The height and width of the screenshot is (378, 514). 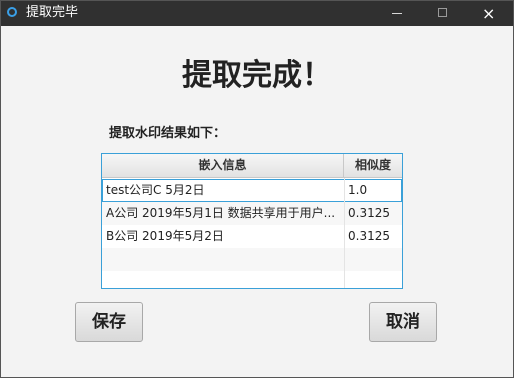 What do you see at coordinates (223, 165) in the screenshot?
I see `column-header-info: 嵌入信息` at bounding box center [223, 165].